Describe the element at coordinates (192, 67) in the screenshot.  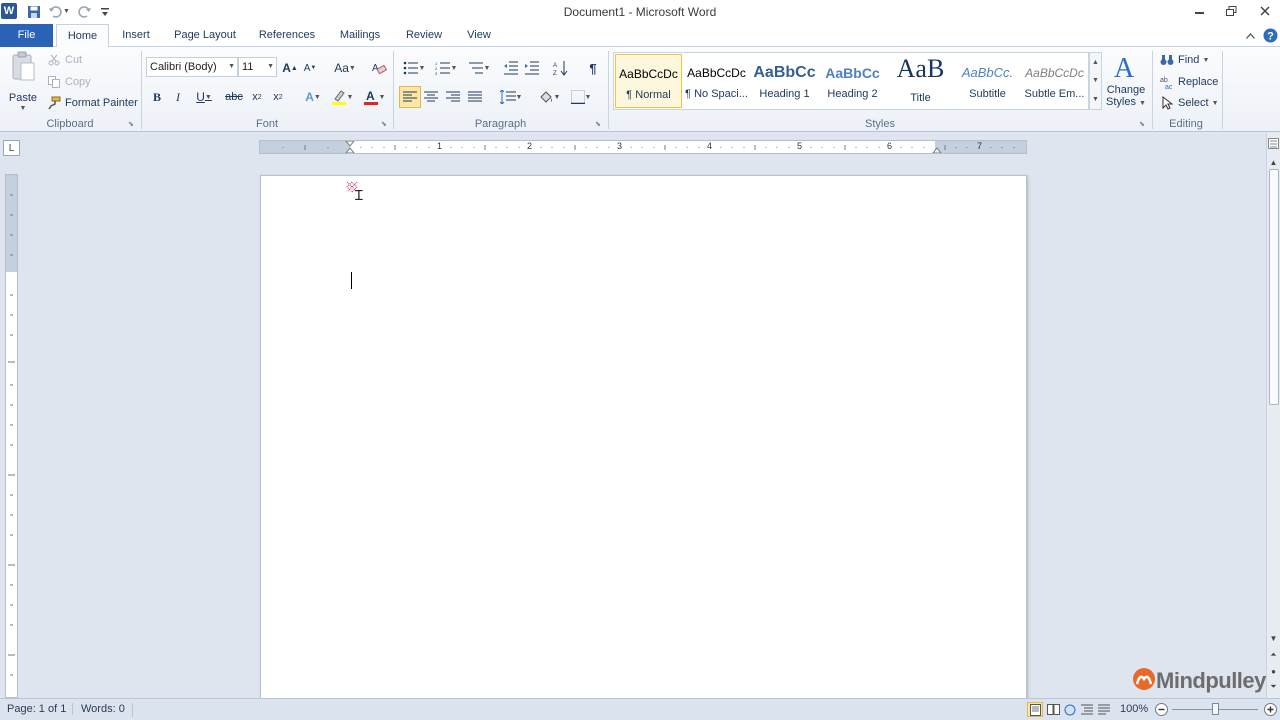
I see `font-name-combo: Calibri (Body) ▼` at that location.